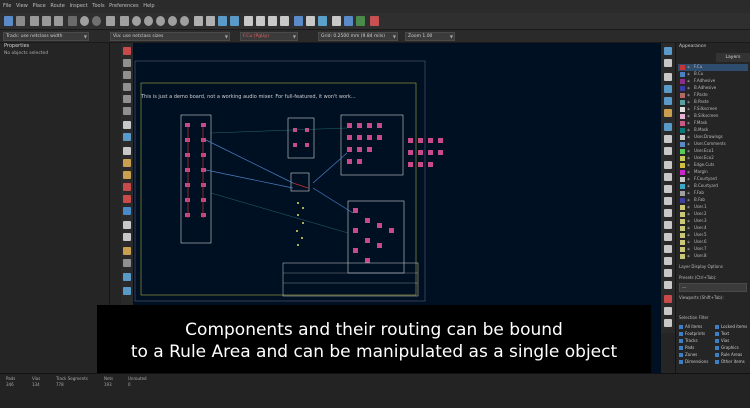  What do you see at coordinates (713, 158) in the screenshot?
I see `layer-row: ◉ User.Eco2` at bounding box center [713, 158].